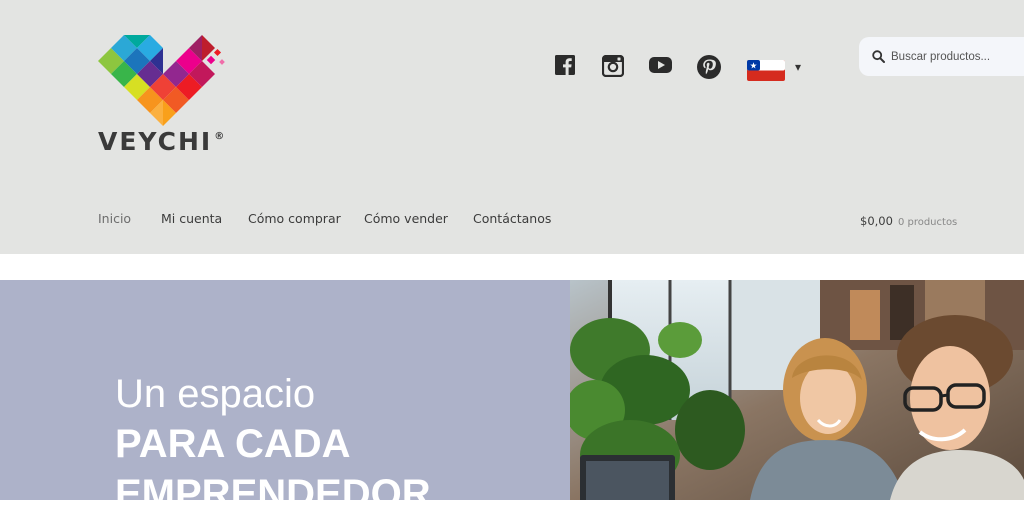 The image size is (1024, 522). What do you see at coordinates (161, 80) in the screenshot?
I see `heart-check-logo-icon` at bounding box center [161, 80].